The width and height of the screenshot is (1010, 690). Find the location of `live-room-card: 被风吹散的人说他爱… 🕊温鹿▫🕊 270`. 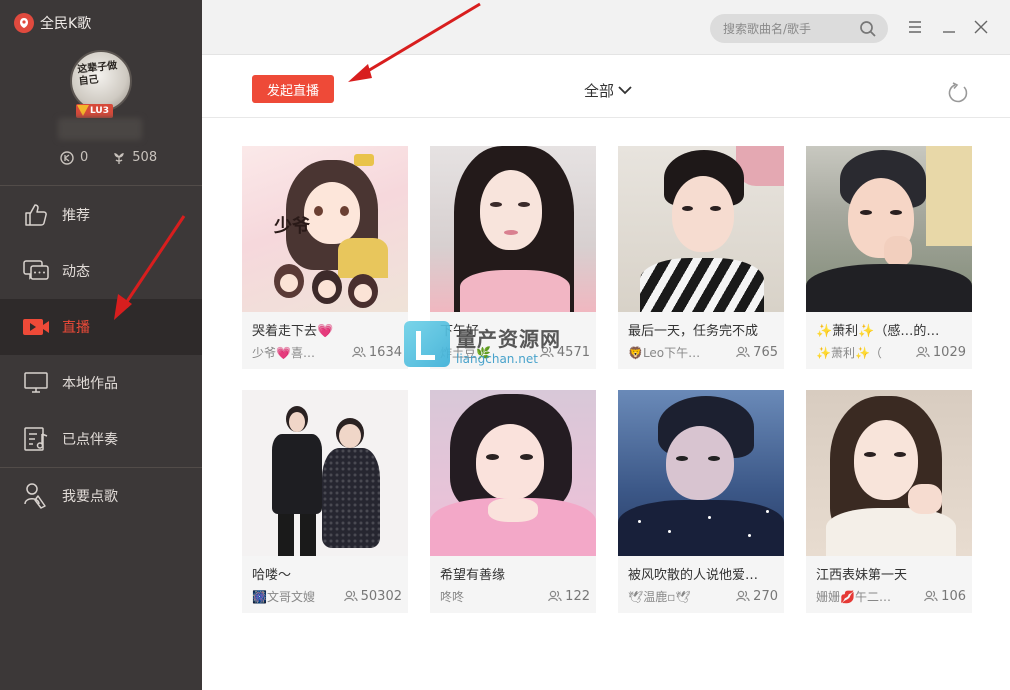

live-room-card: 被风吹散的人说他爱… 🕊温鹿▫🕊 270 is located at coordinates (701, 501).